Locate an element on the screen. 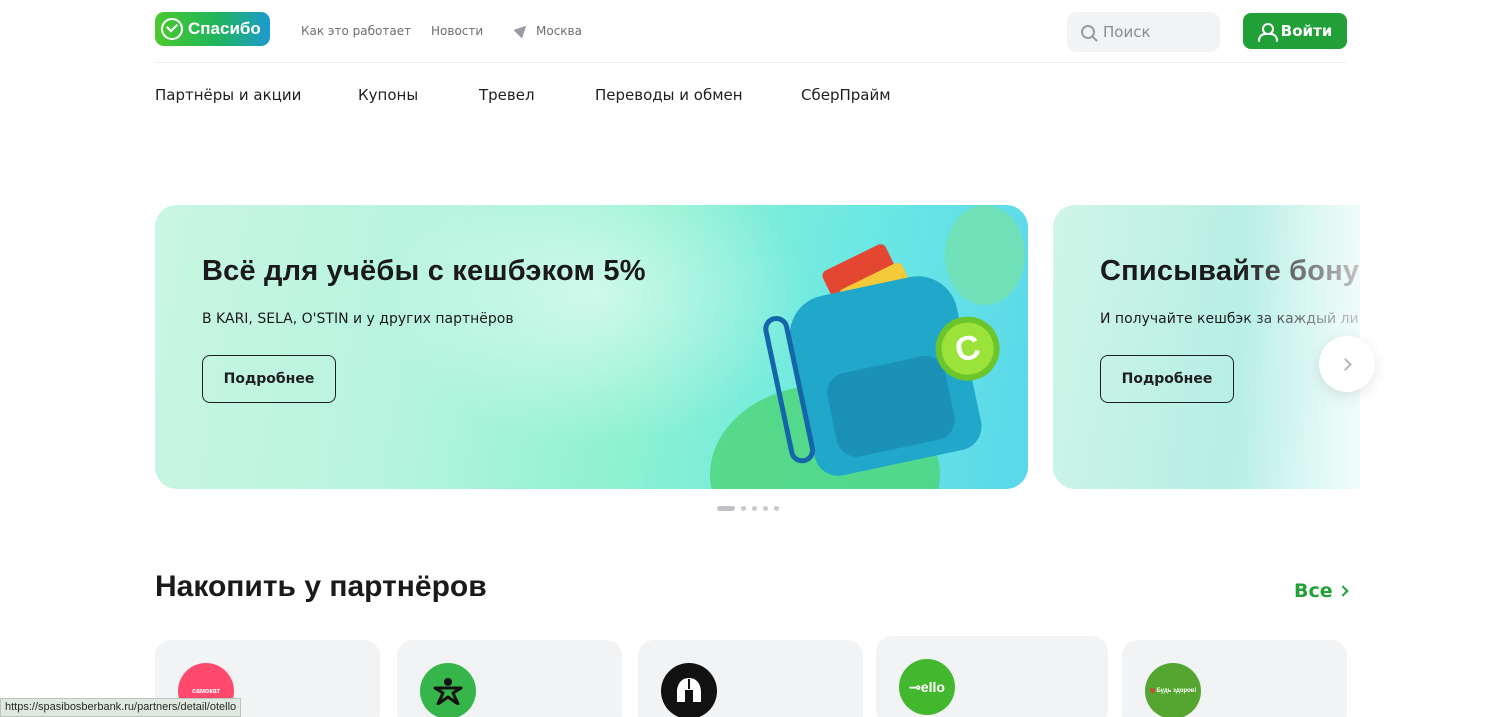  helmet-icon is located at coordinates (689, 690).